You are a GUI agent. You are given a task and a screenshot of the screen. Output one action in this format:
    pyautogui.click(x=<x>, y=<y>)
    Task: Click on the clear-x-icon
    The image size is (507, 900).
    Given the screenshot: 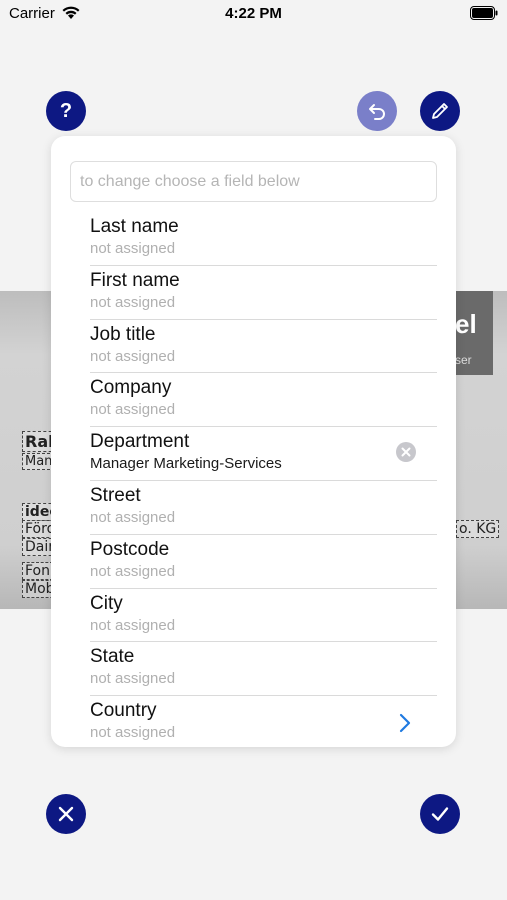 What is the action you would take?
    pyautogui.click(x=406, y=452)
    